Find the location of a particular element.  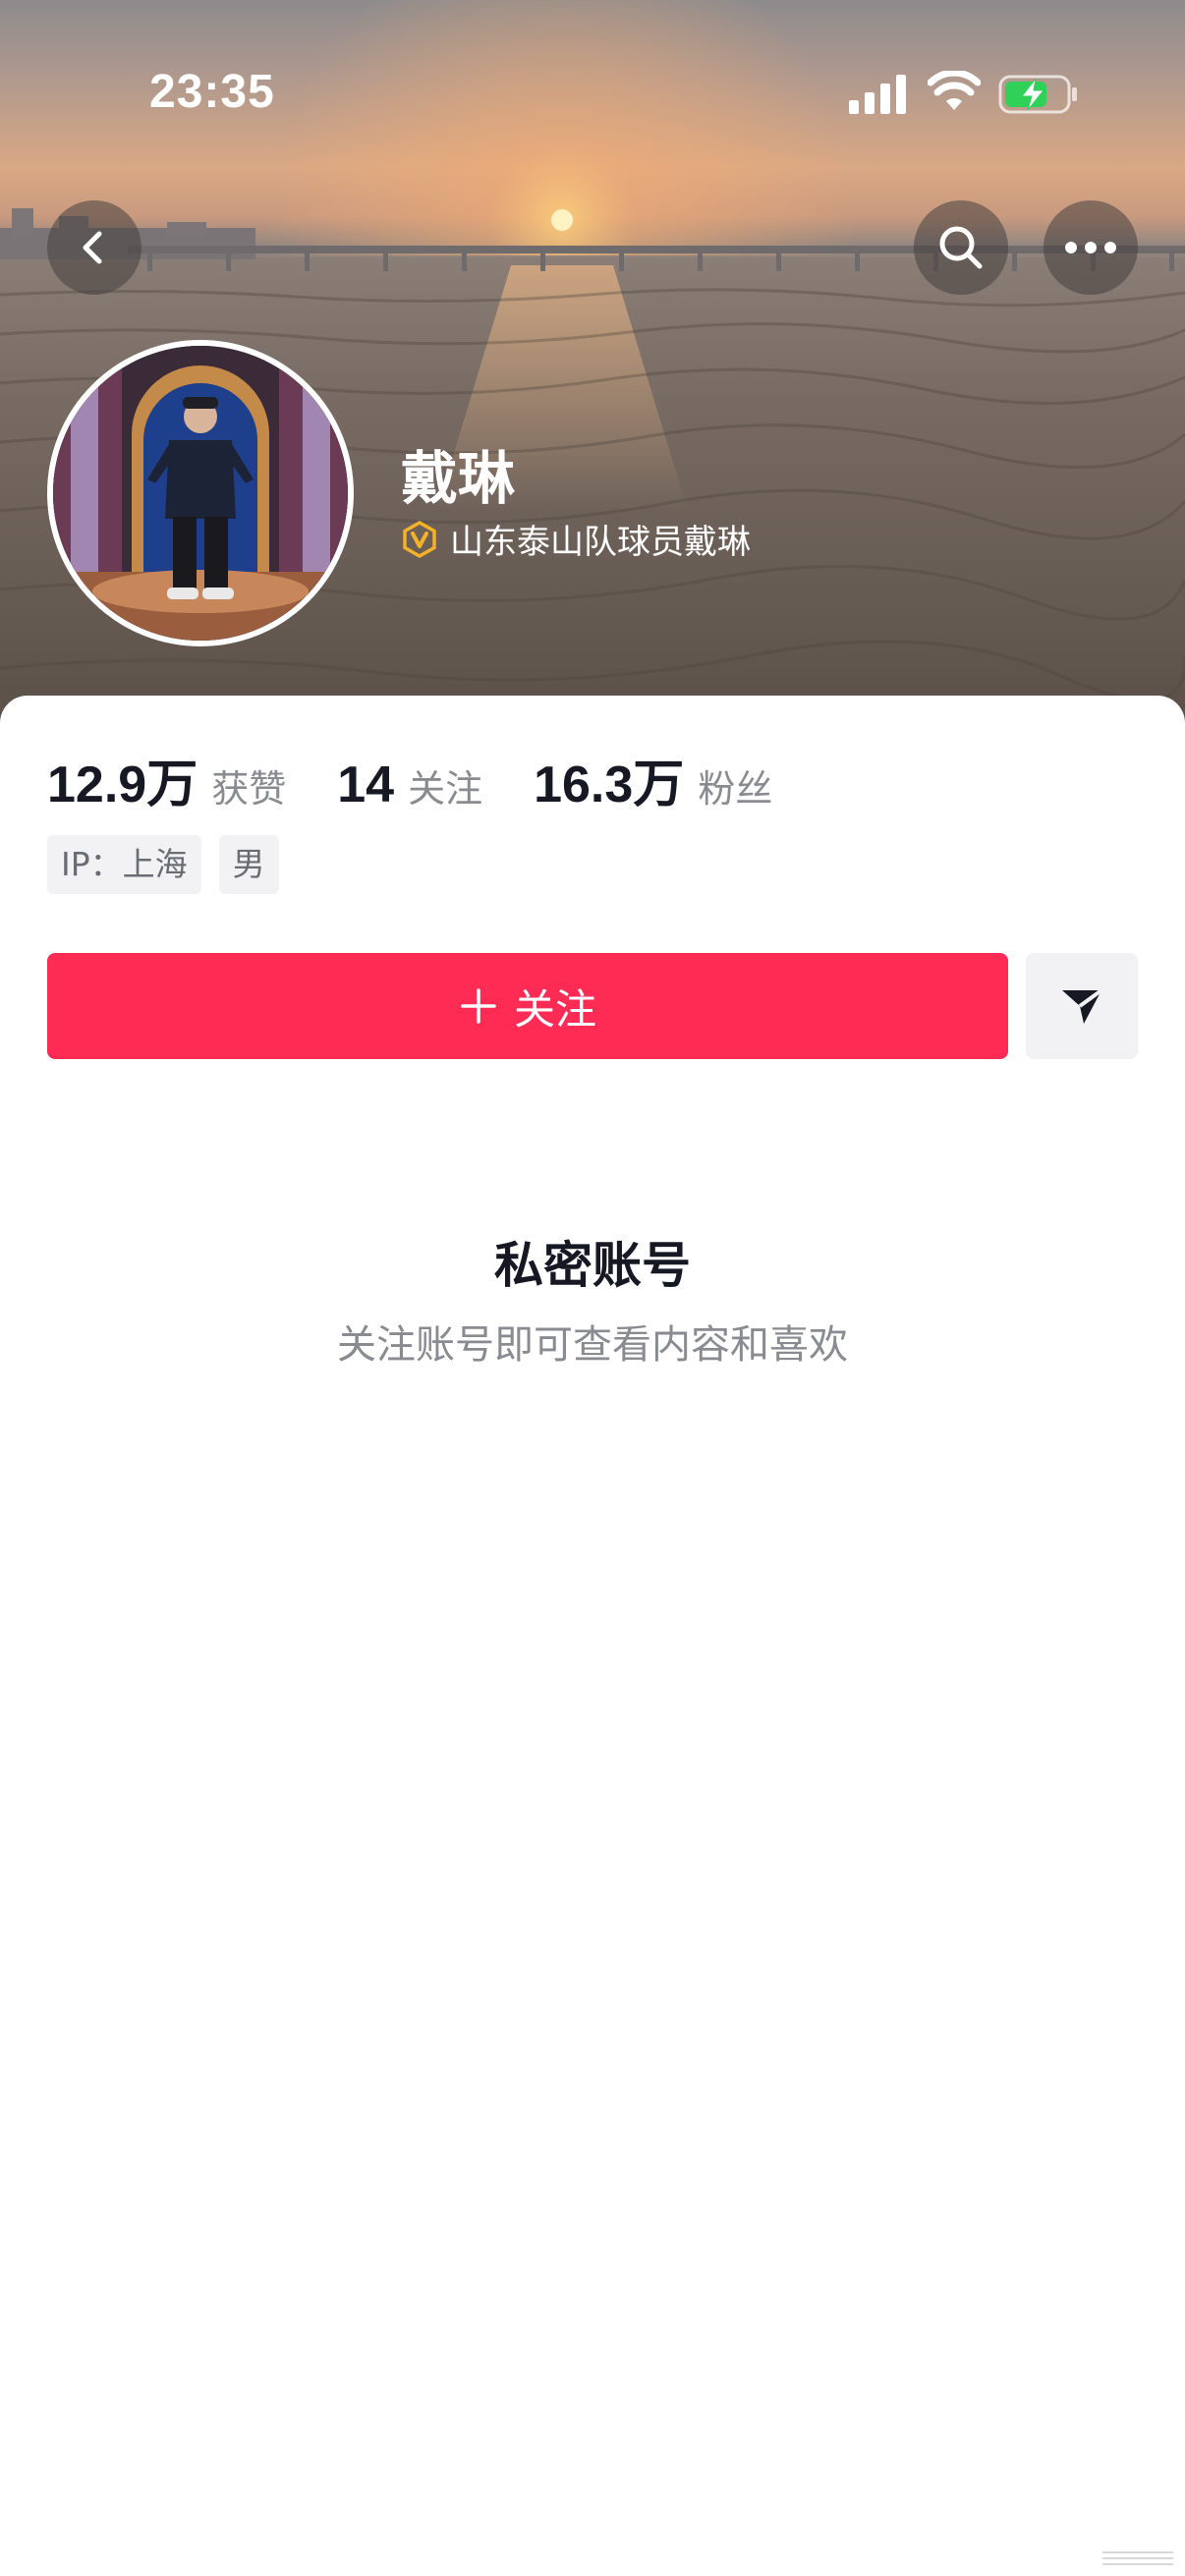

more-dots-icon is located at coordinates (1091, 247).